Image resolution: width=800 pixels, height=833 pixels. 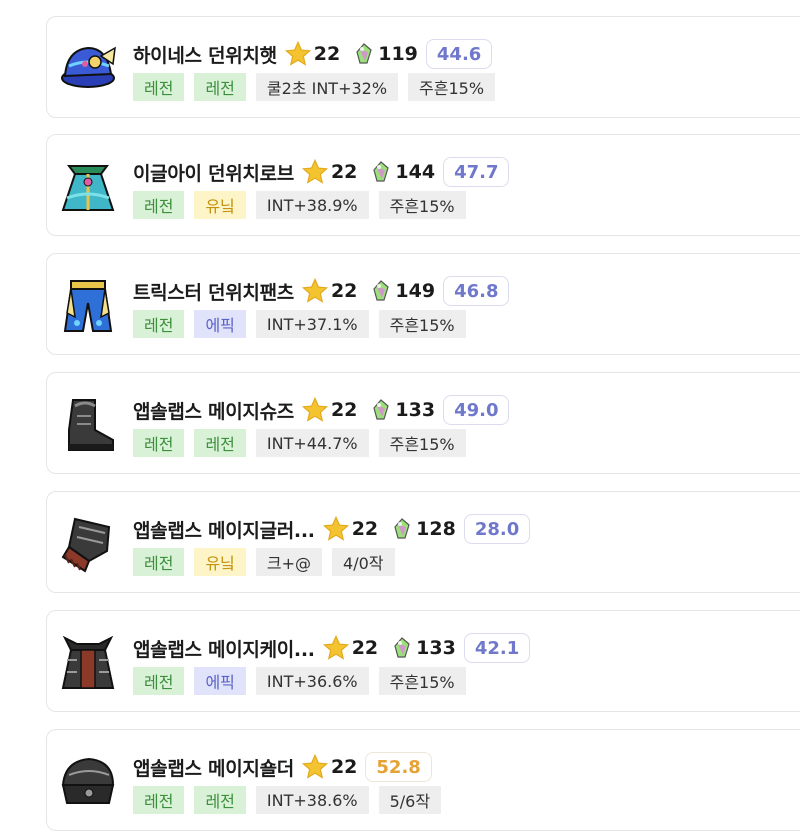 What do you see at coordinates (88, 663) in the screenshot?
I see `cape-icon` at bounding box center [88, 663].